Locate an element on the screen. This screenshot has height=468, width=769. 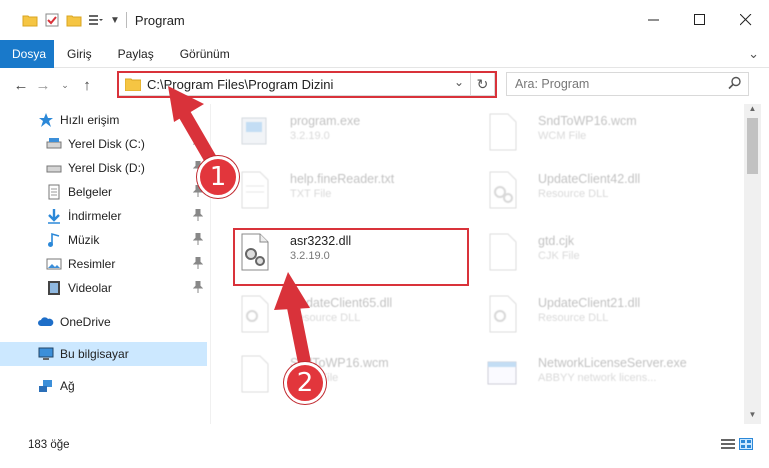
file-item: UpdateClient21.dll Resource DLL is located at coordinates (580, 316).